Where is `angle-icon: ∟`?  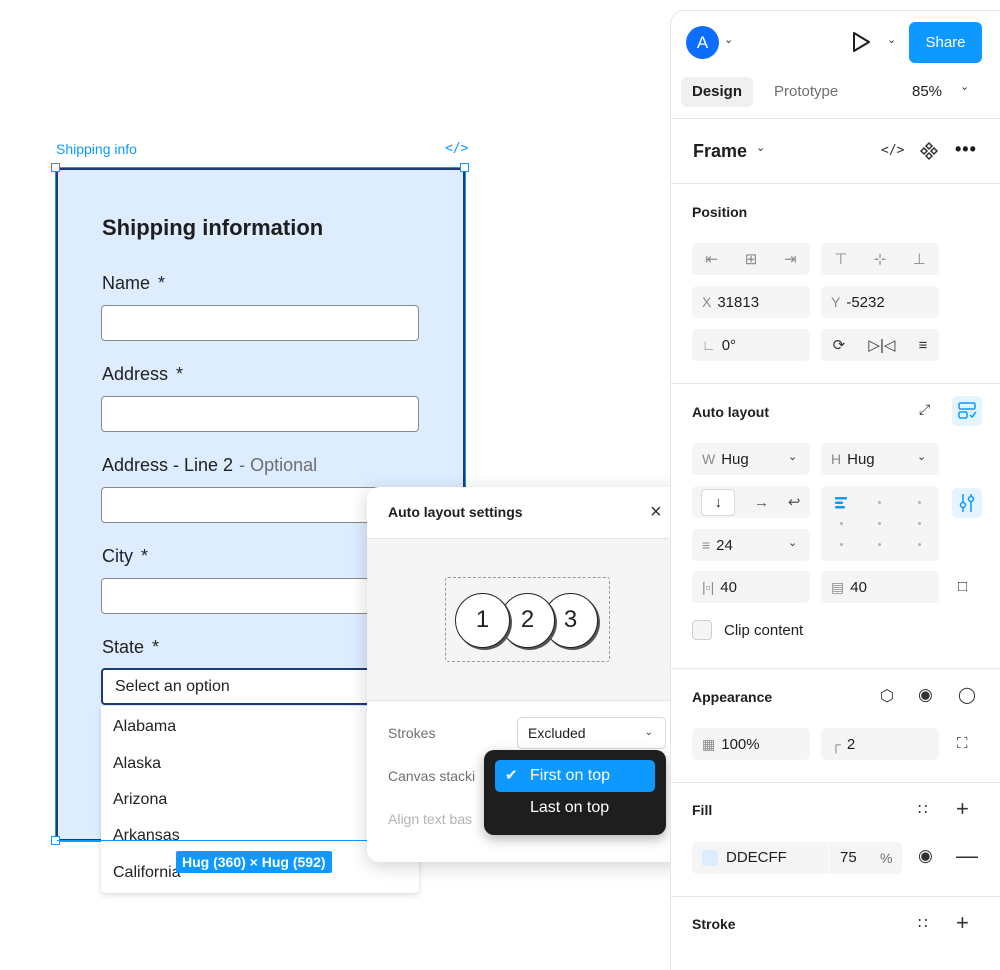
angle-icon: ∟ is located at coordinates (709, 345).